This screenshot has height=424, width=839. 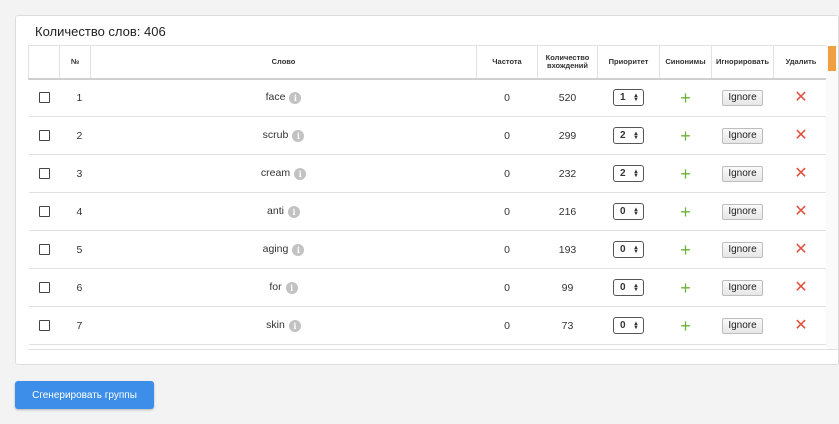 I want to click on row-word-cell: for i, so click(x=283, y=287).